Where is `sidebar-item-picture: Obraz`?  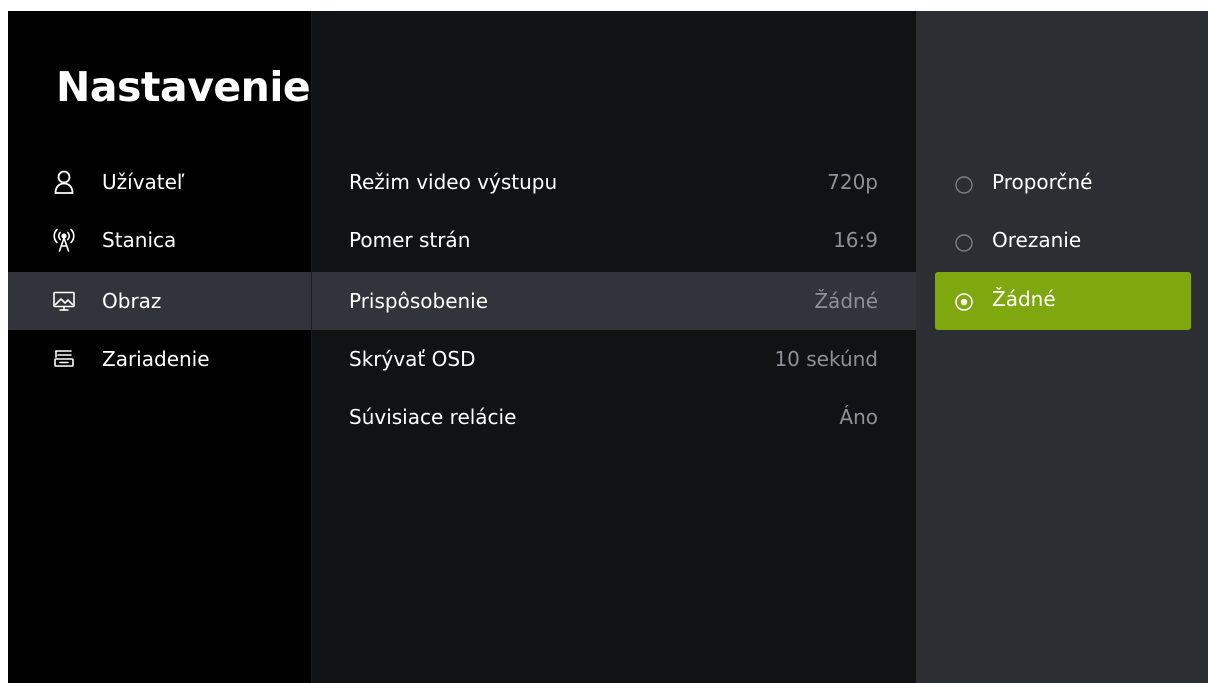
sidebar-item-picture: Obraz is located at coordinates (159, 301).